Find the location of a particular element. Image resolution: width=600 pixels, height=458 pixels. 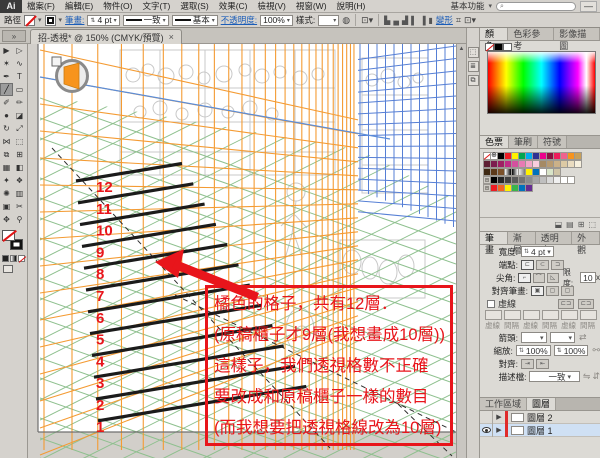

profile-select: 一致 ▾ is located at coordinates (554, 376).